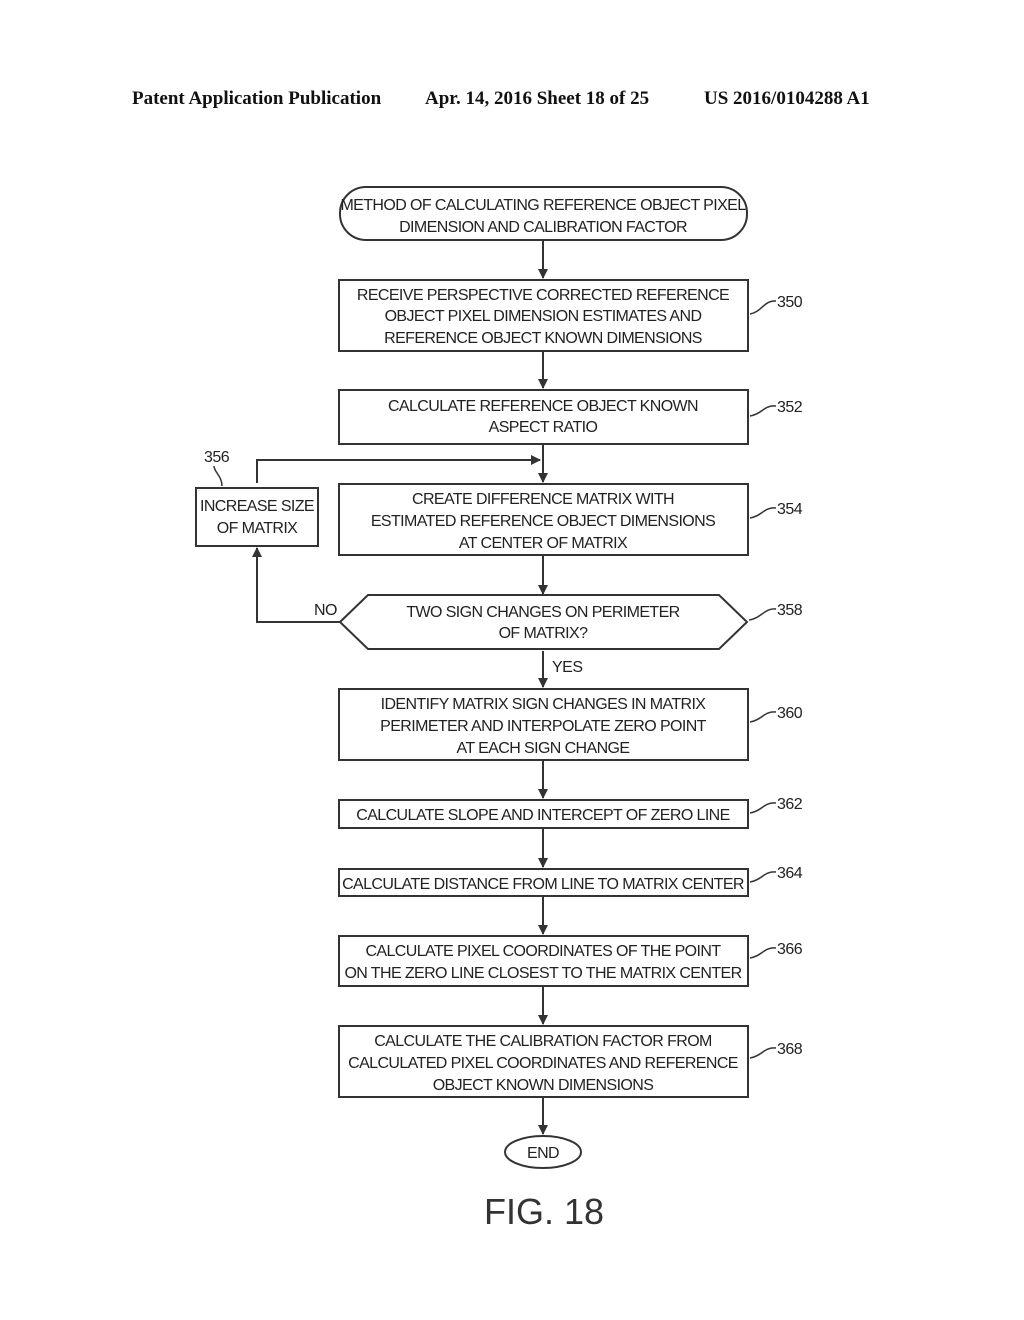 The image size is (1024, 1320). What do you see at coordinates (790, 1049) in the screenshot?
I see `ref-368: 368` at bounding box center [790, 1049].